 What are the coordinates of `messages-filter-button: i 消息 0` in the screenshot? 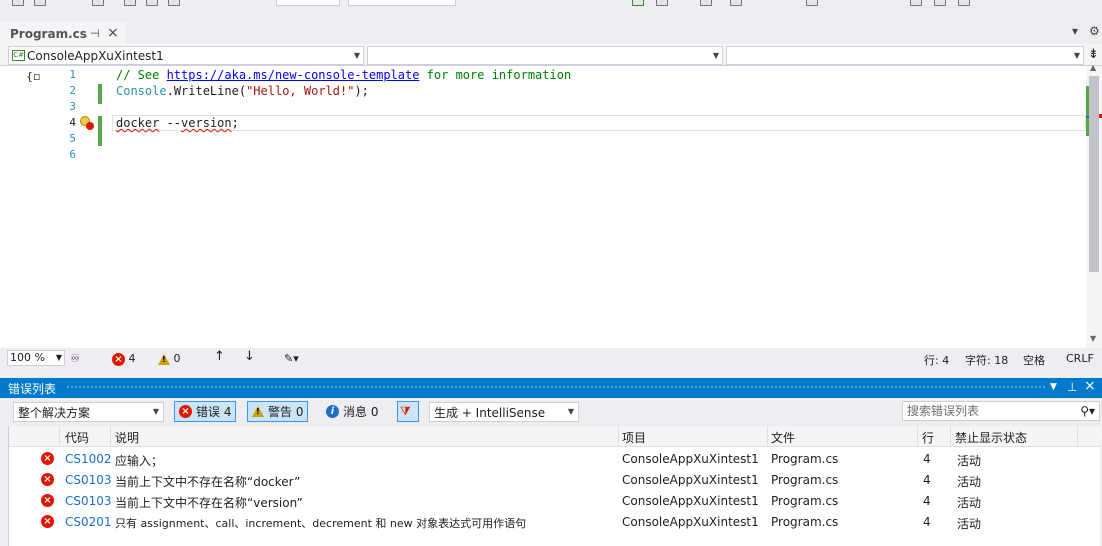 It's located at (352, 411).